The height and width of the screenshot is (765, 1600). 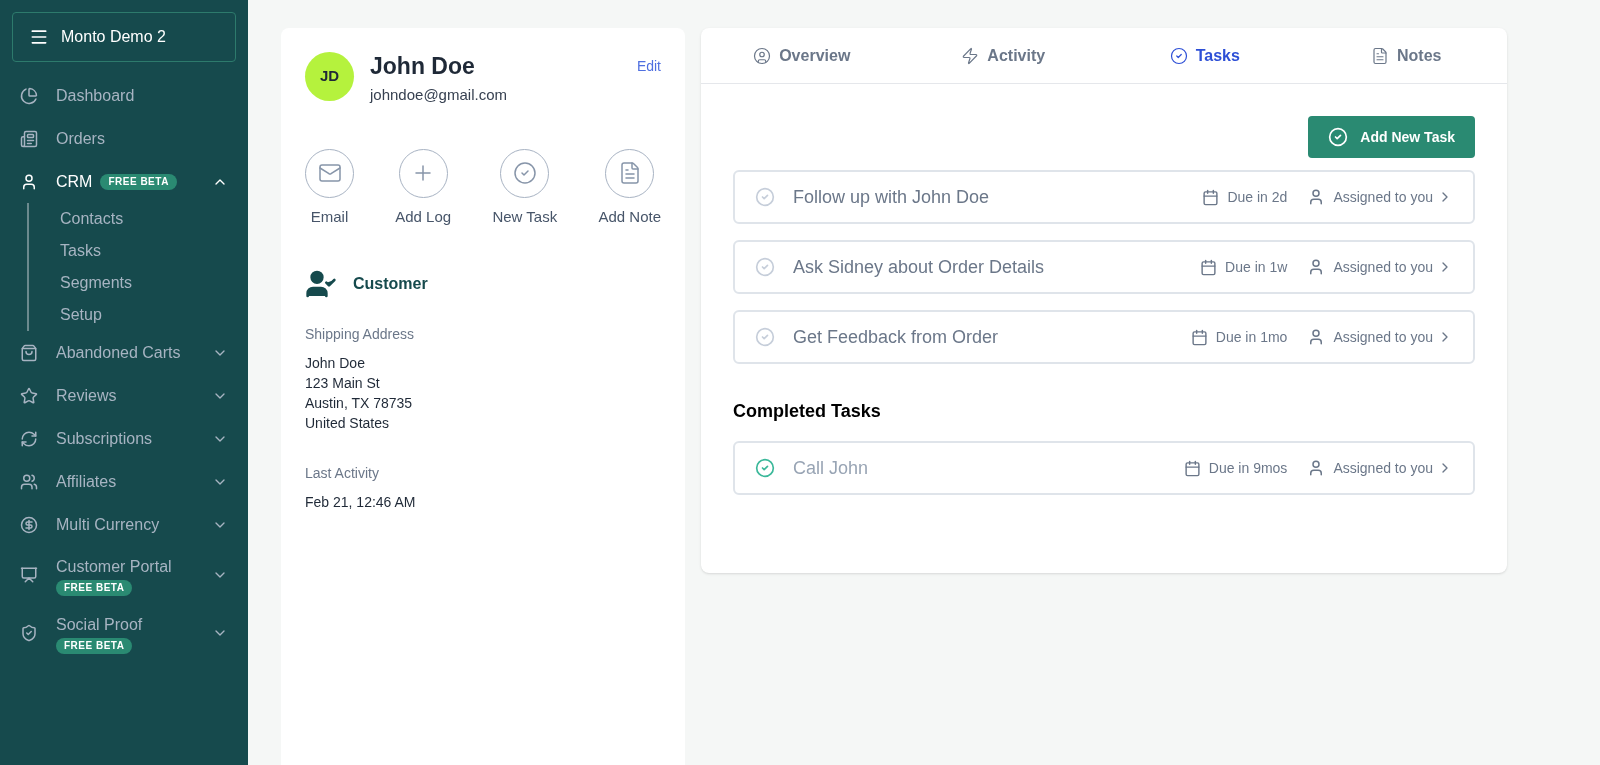 I want to click on lightning-icon, so click(x=970, y=55).